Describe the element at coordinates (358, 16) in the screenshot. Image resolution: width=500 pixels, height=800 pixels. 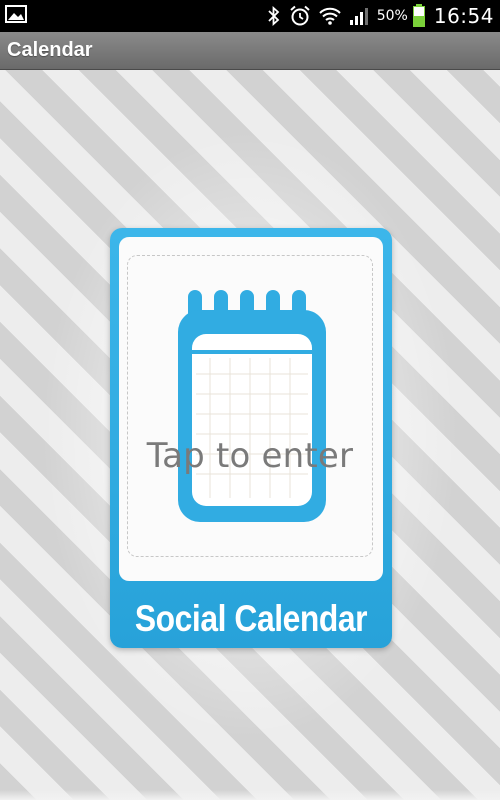
I see `signal-icon` at that location.